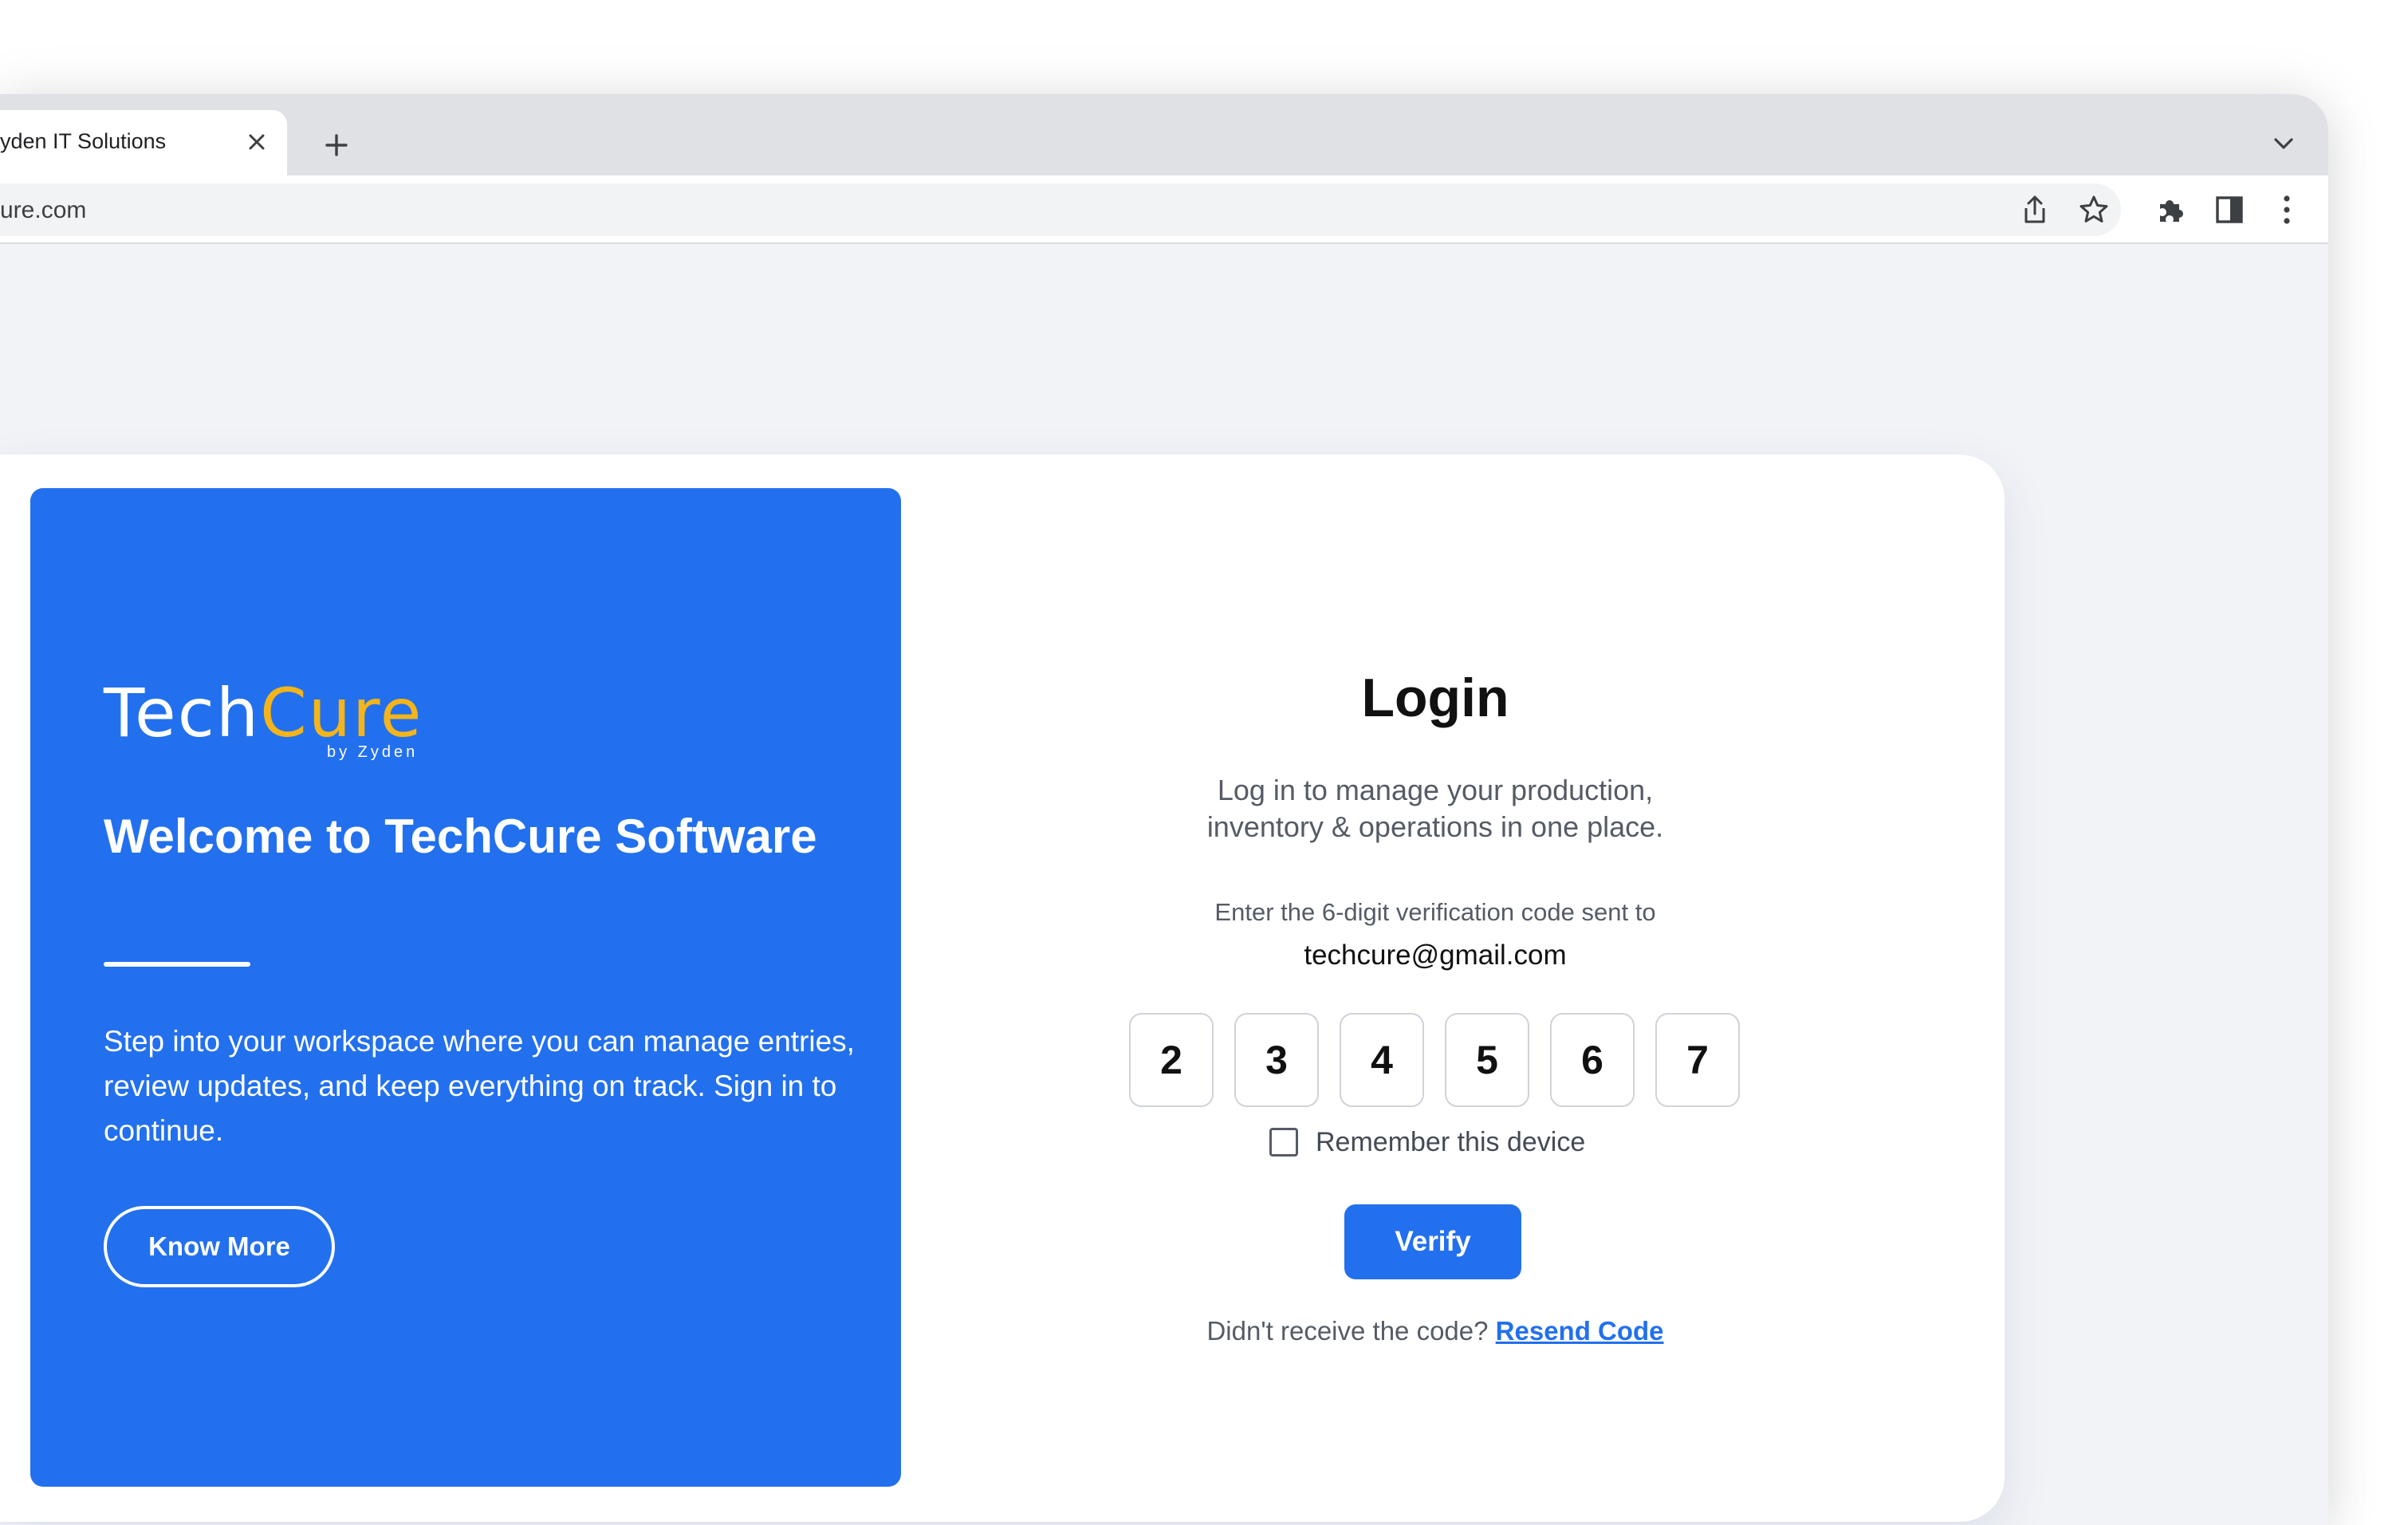 The image size is (2408, 1525). Describe the element at coordinates (1347, 1331) in the screenshot. I see `resend-prompt: Didn't receive the code?` at that location.